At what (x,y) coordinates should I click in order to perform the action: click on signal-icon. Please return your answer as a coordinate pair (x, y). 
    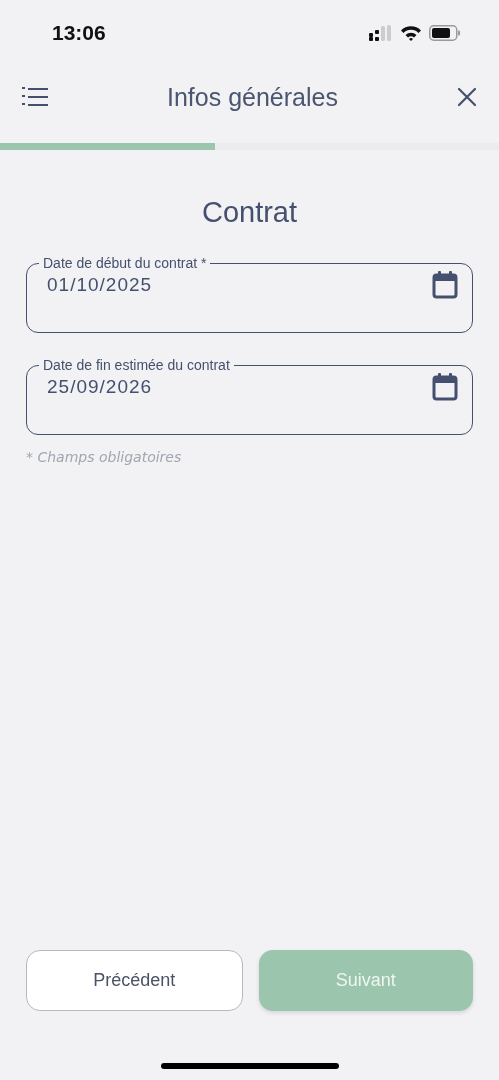
    Looking at the image, I should click on (381, 33).